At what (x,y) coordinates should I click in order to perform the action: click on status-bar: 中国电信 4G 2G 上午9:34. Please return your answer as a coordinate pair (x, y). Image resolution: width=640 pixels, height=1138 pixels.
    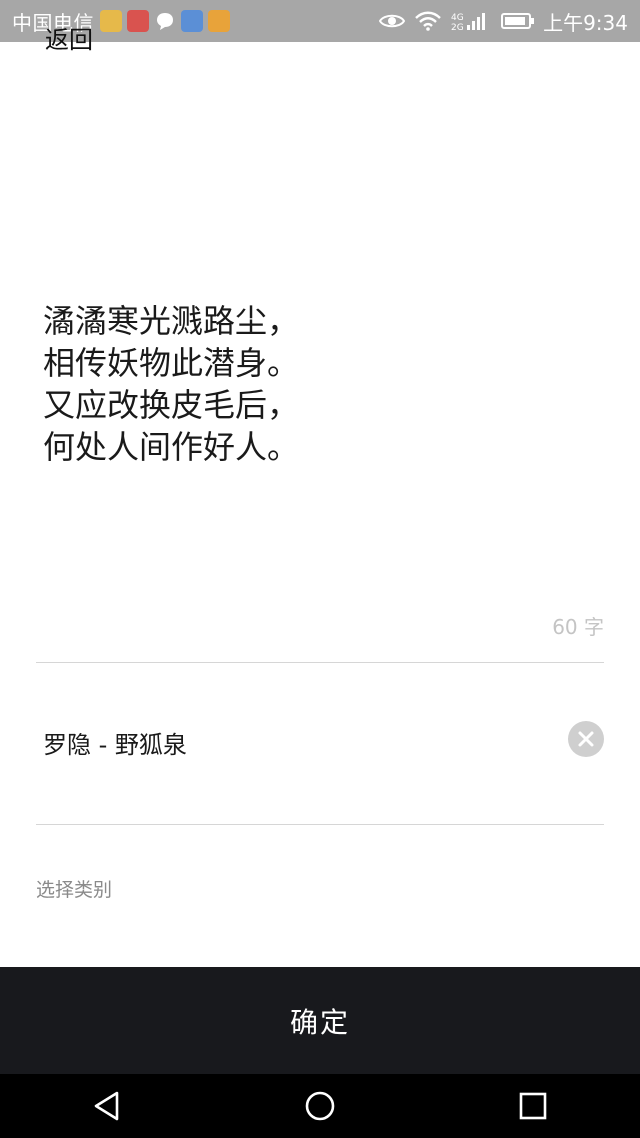
    Looking at the image, I should click on (320, 21).